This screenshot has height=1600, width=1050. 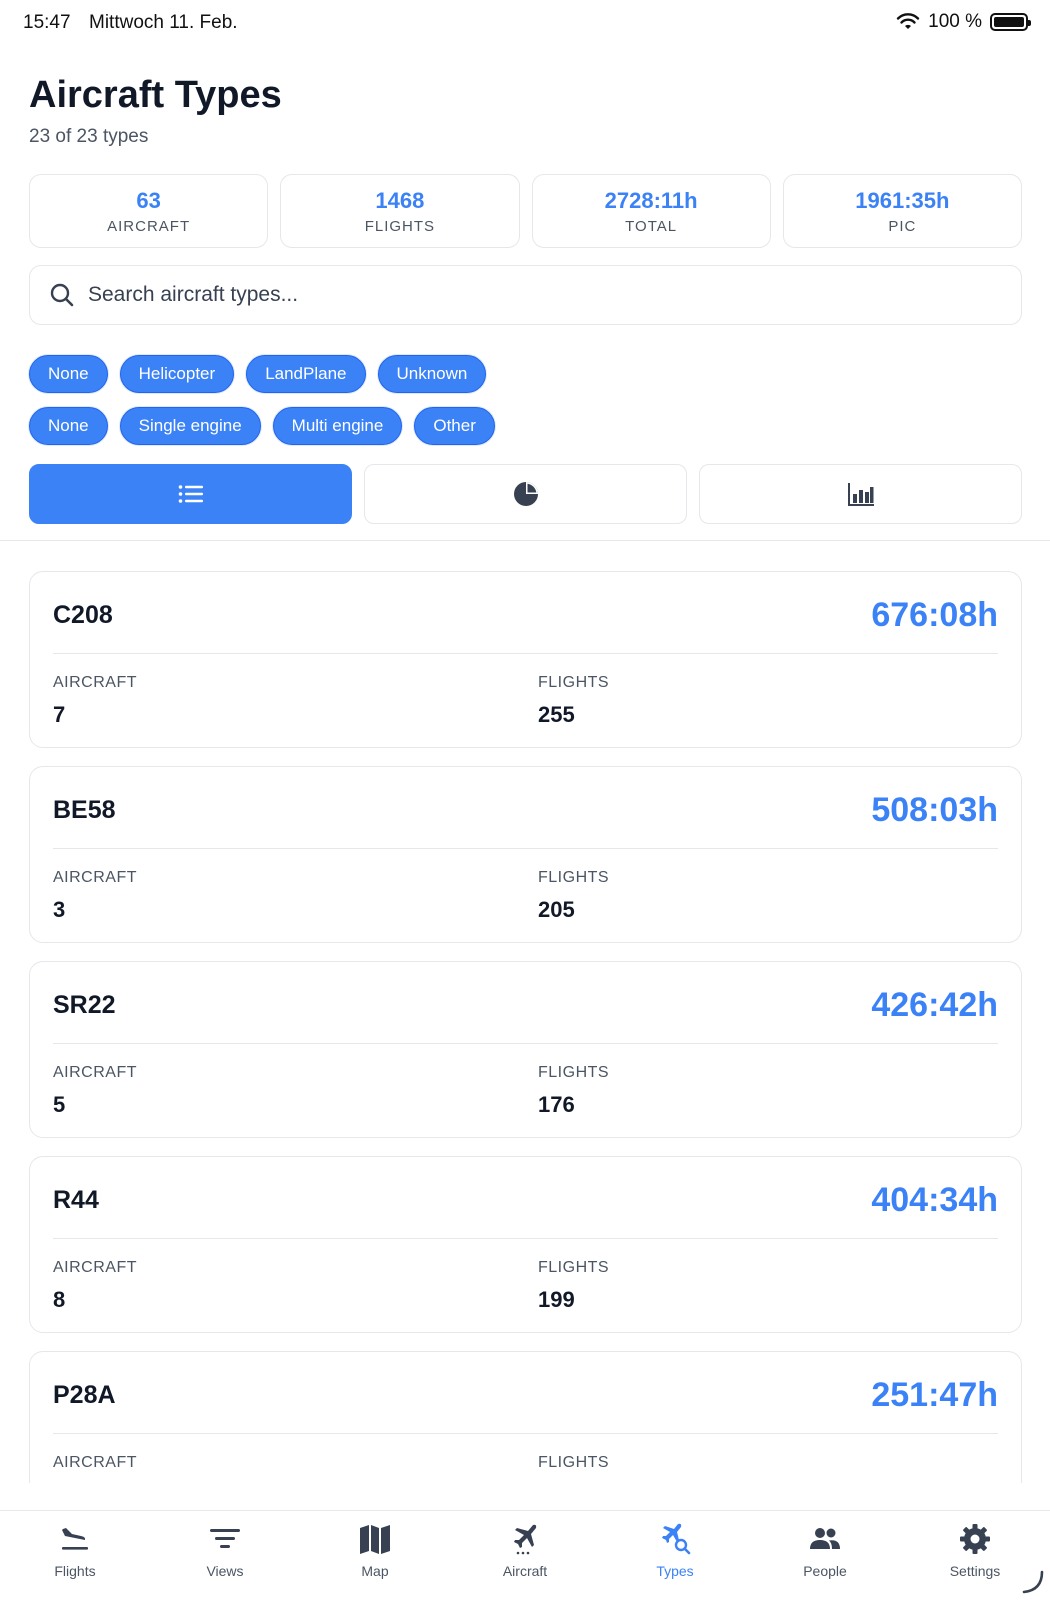 What do you see at coordinates (934, 1395) in the screenshot?
I see `type-hours: 251:47h` at bounding box center [934, 1395].